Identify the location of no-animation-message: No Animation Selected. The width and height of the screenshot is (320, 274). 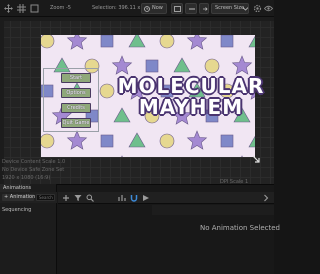
(240, 228).